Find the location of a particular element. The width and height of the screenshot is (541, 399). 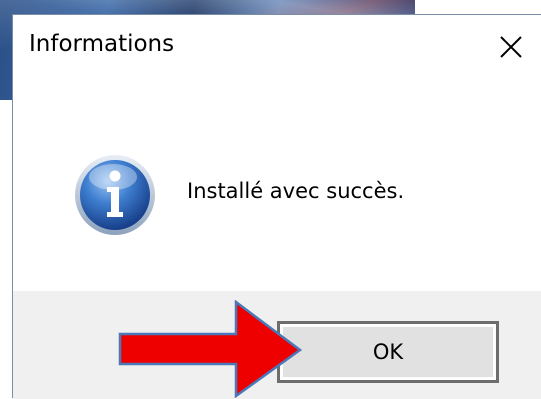

red-arrow-icon is located at coordinates (210, 349).